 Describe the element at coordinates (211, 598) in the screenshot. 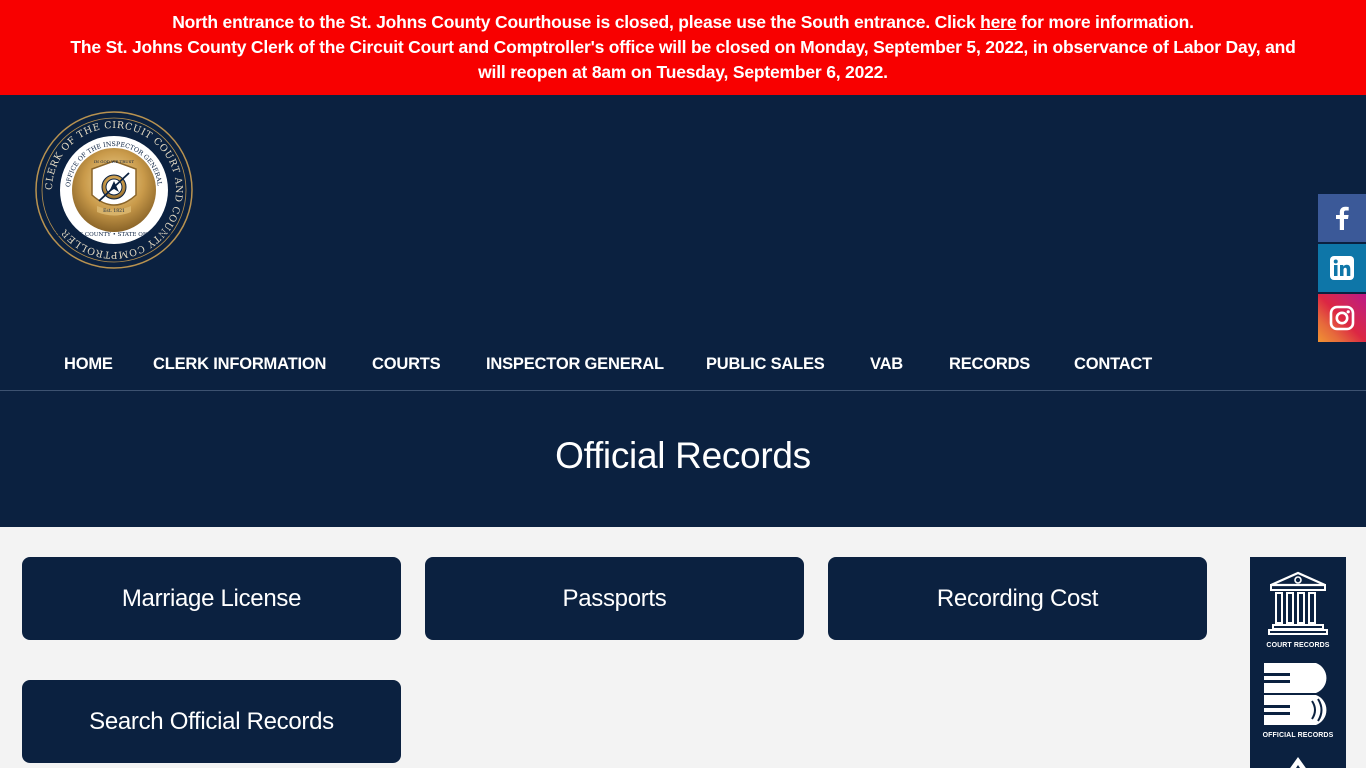

I see `marriage-license-button: Marriage License` at that location.